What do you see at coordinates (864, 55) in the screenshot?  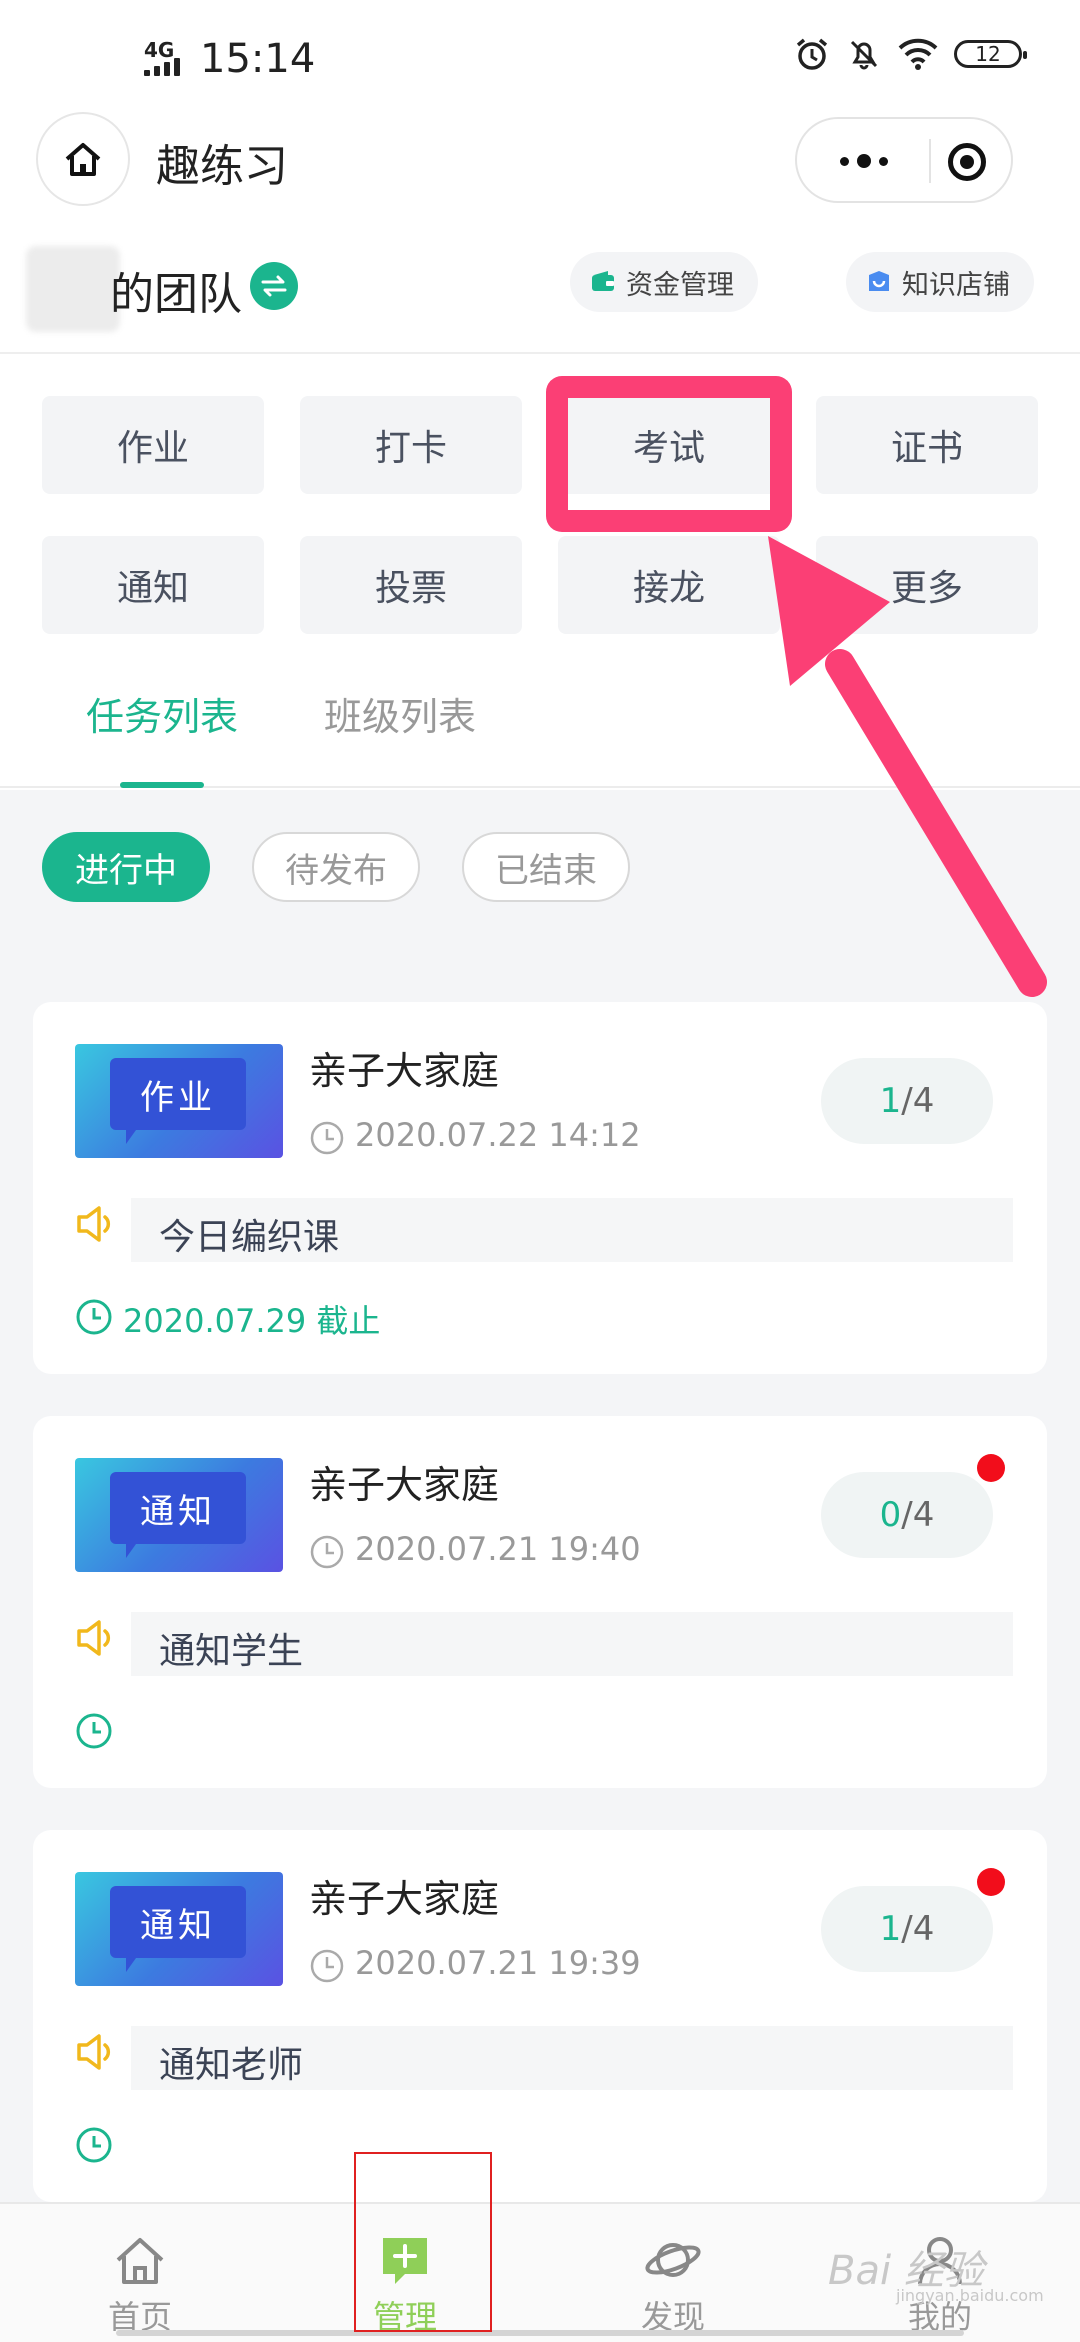 I see `mute-bell-icon` at bounding box center [864, 55].